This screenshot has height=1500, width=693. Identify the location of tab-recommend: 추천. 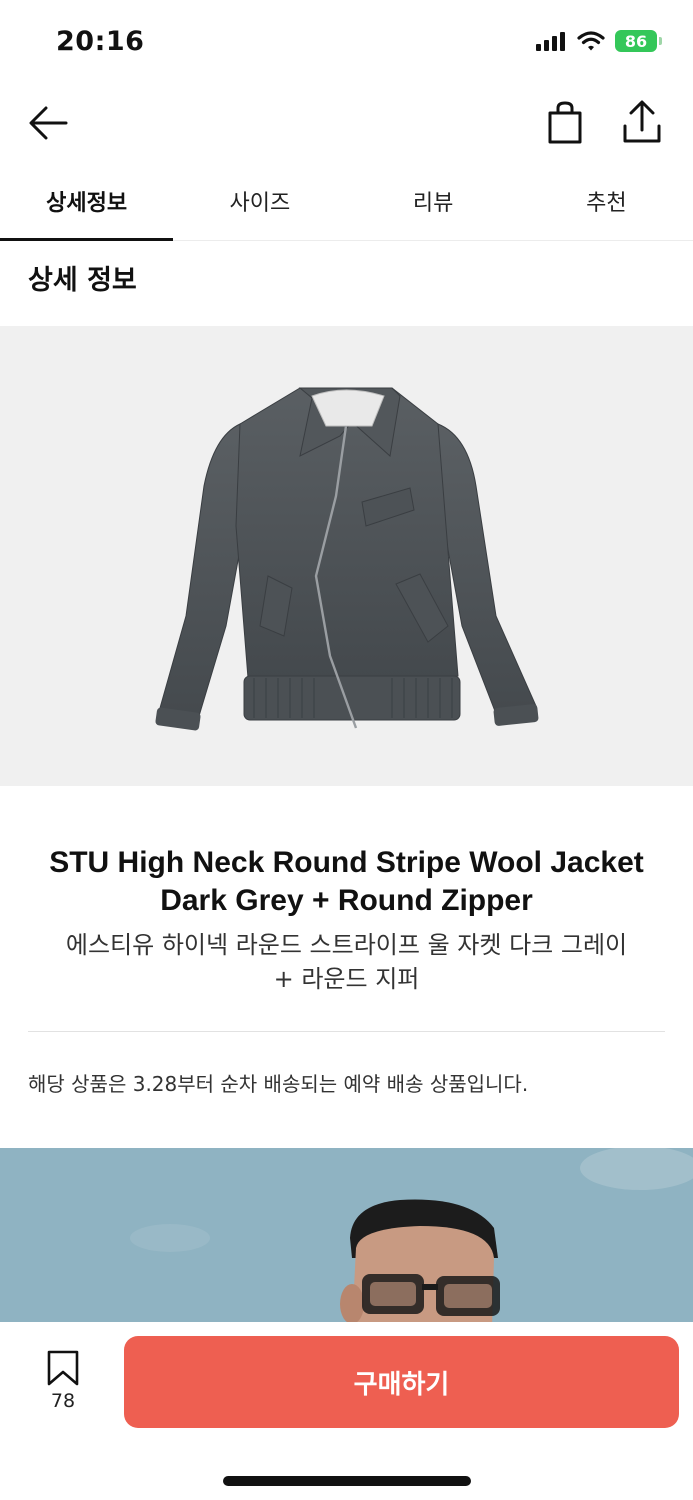
(606, 201).